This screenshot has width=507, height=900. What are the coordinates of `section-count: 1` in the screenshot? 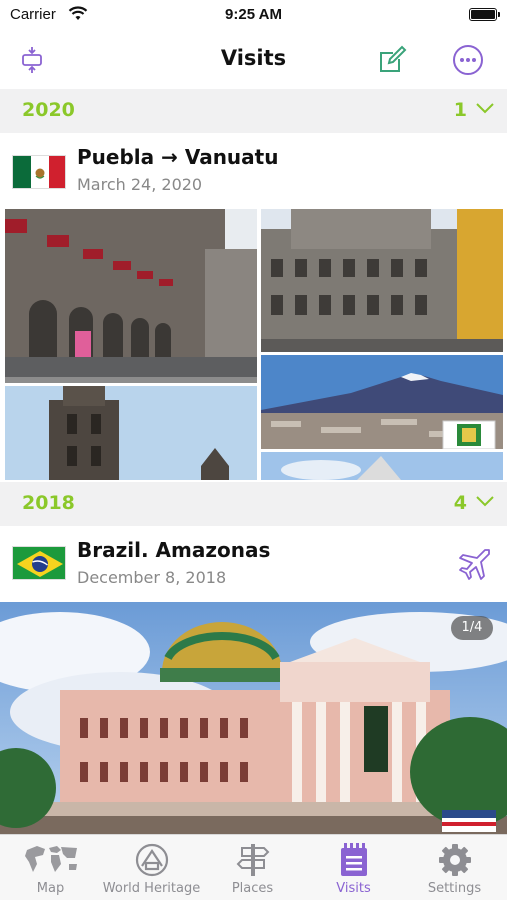 It's located at (460, 110).